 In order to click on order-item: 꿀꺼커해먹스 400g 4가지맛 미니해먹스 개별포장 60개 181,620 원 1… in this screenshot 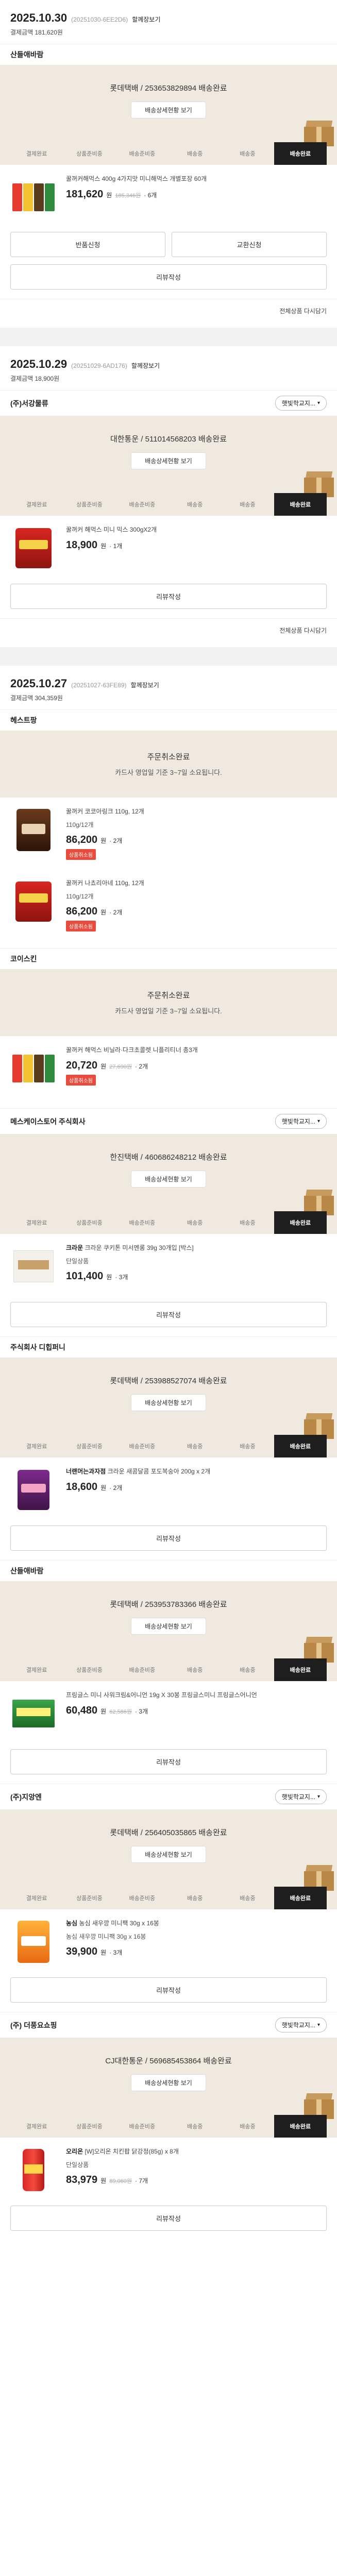, I will do `click(168, 197)`.